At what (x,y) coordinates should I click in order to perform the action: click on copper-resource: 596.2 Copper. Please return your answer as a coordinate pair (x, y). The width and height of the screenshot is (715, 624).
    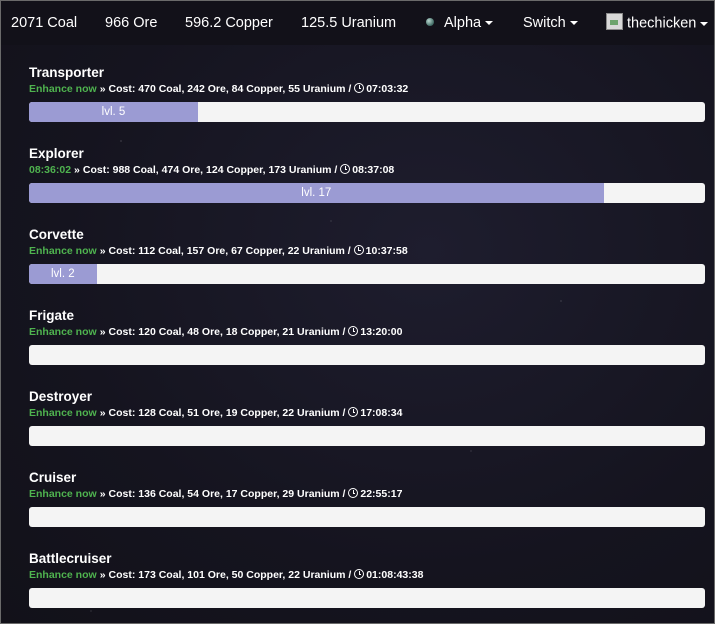
    Looking at the image, I should click on (229, 23).